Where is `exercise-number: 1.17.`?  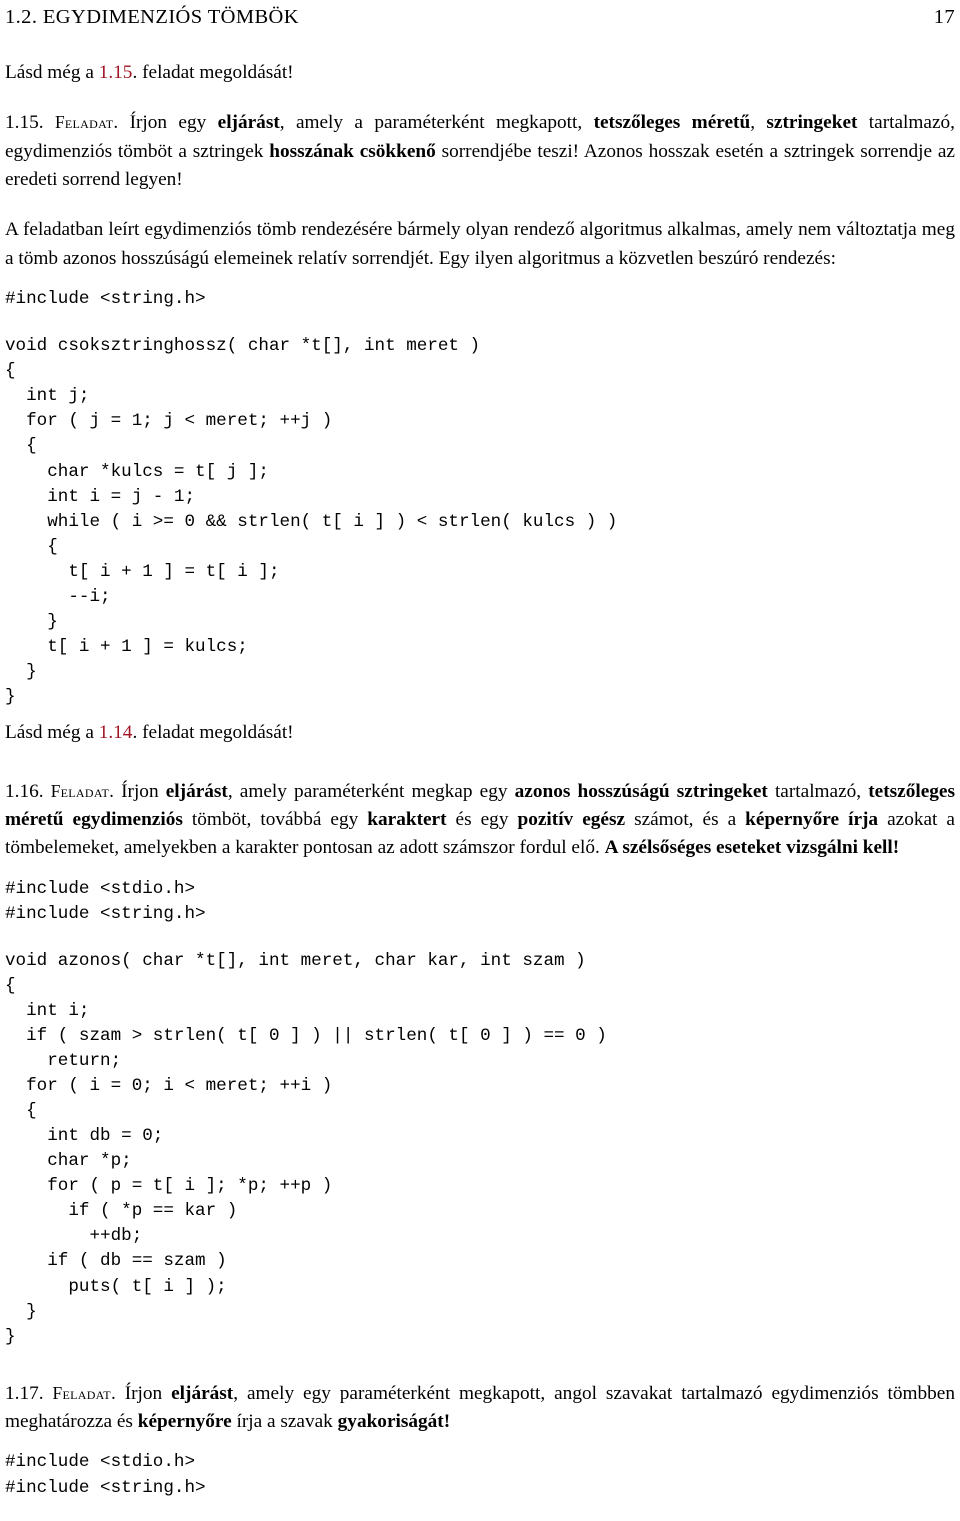
exercise-number: 1.17. is located at coordinates (24, 1393).